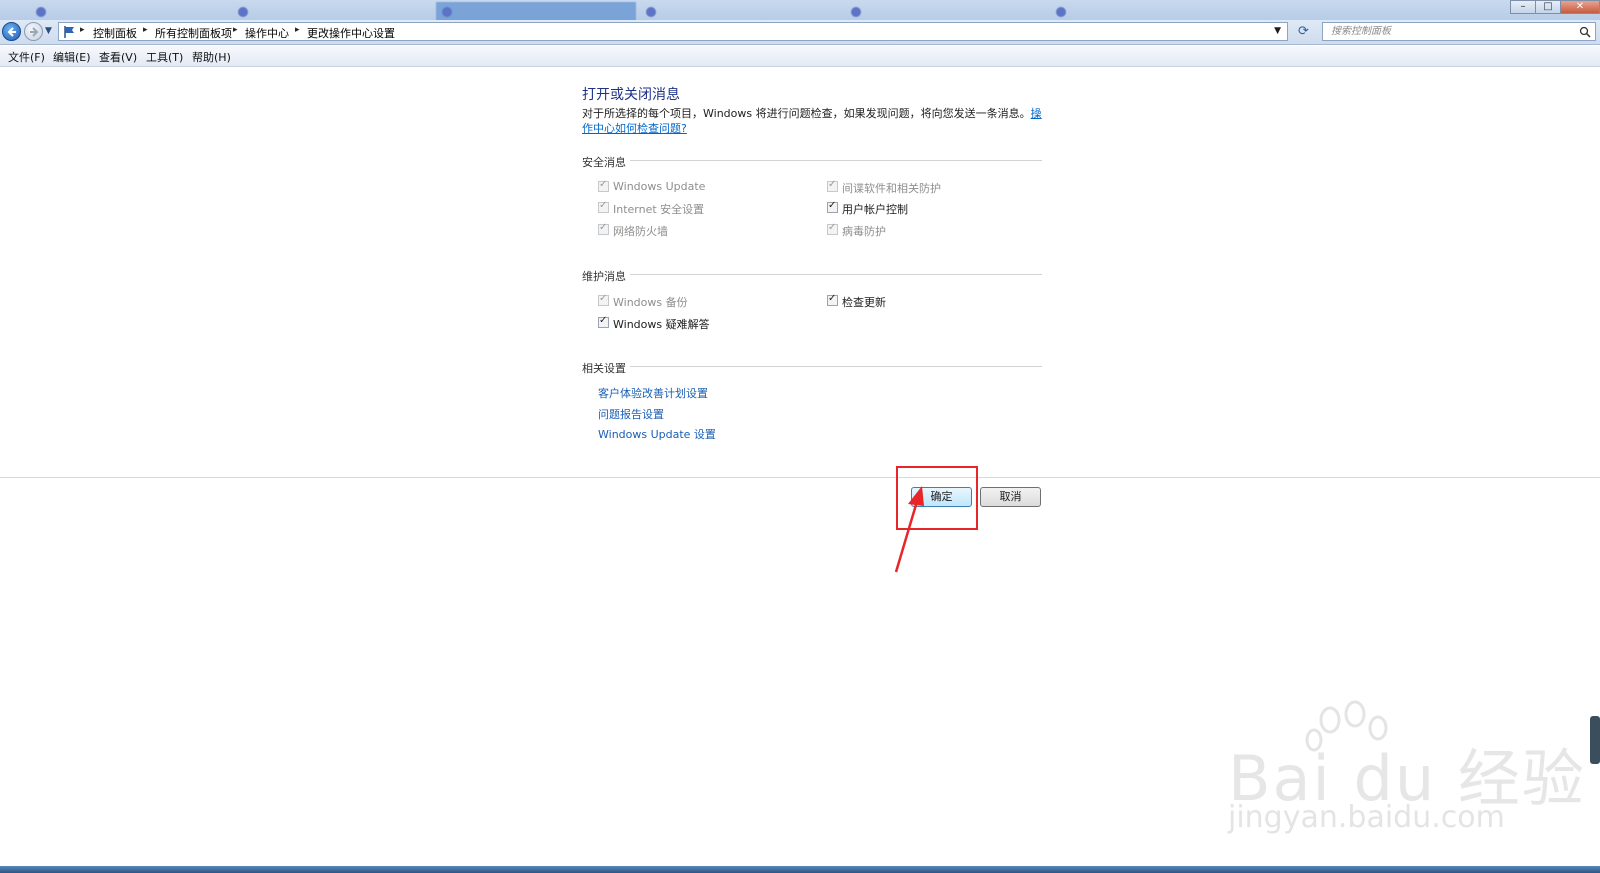  Describe the element at coordinates (1585, 32) in the screenshot. I see `search-icon` at that location.